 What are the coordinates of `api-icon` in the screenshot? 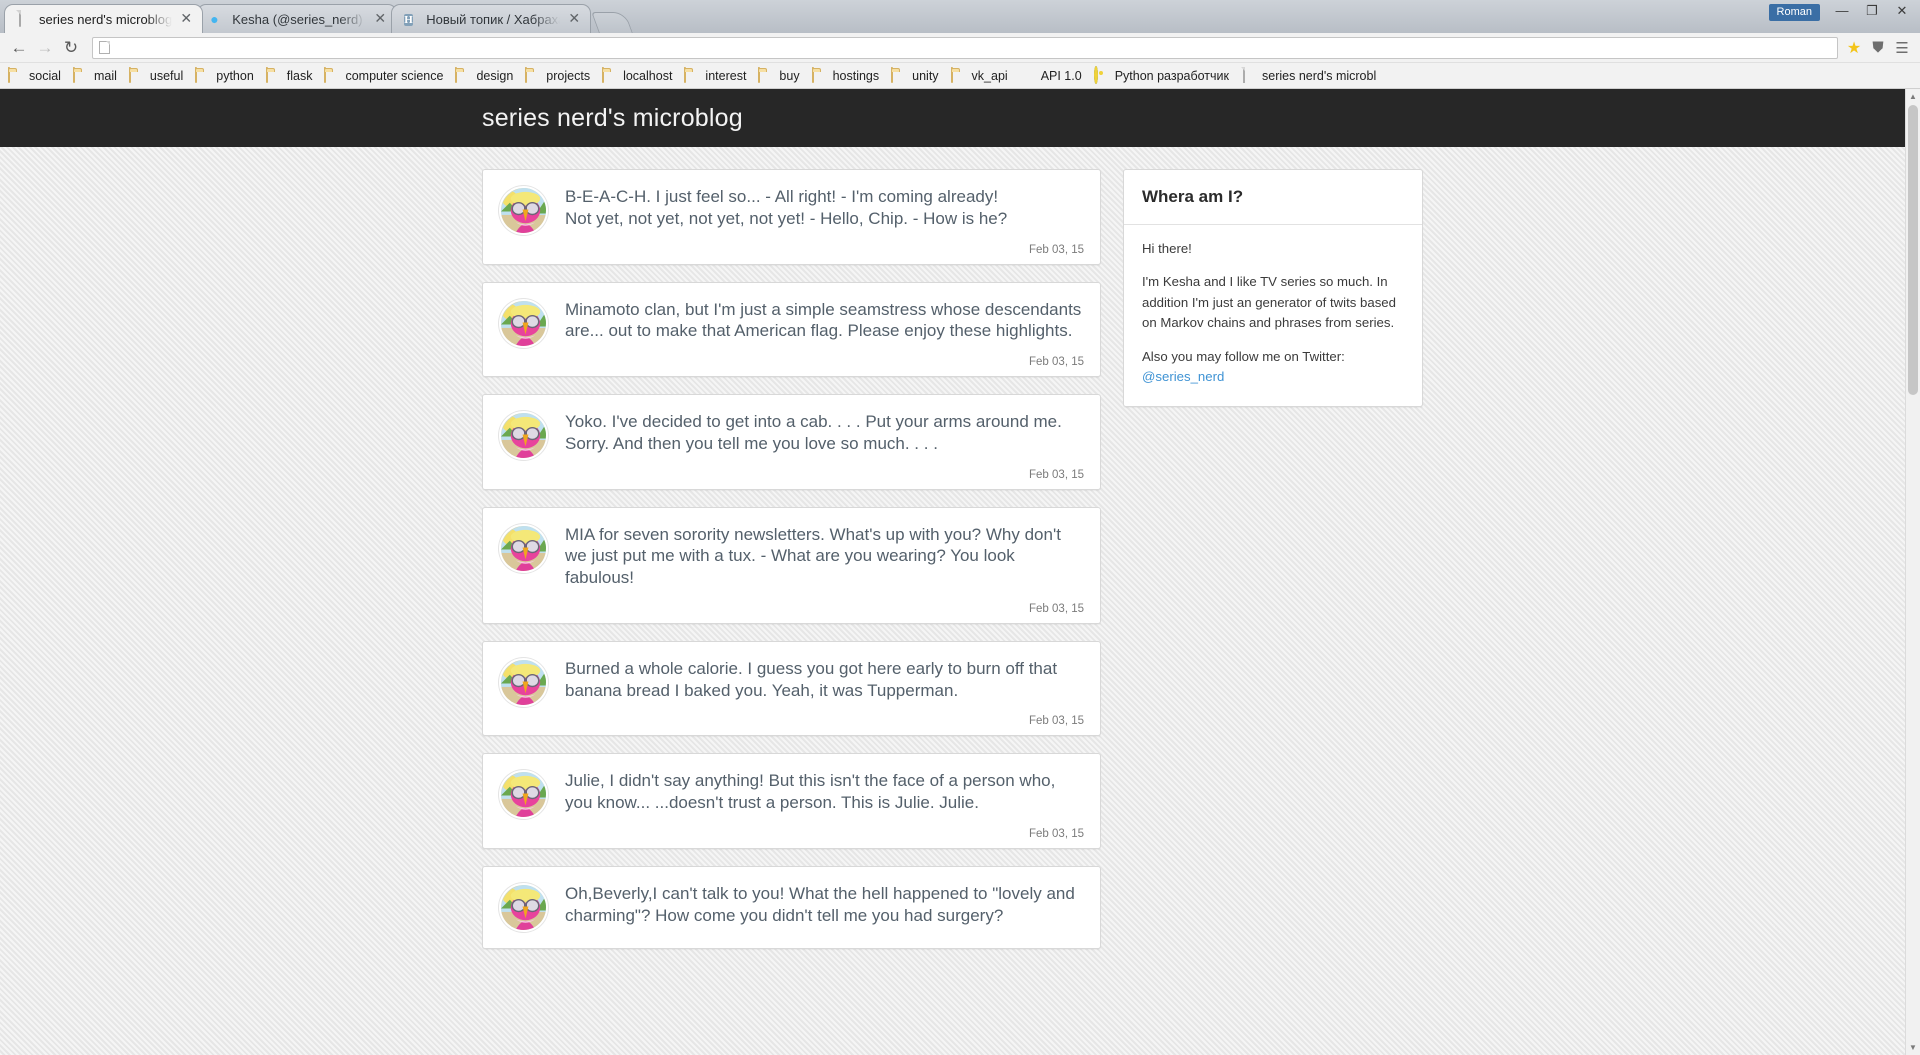 It's located at (1028, 76).